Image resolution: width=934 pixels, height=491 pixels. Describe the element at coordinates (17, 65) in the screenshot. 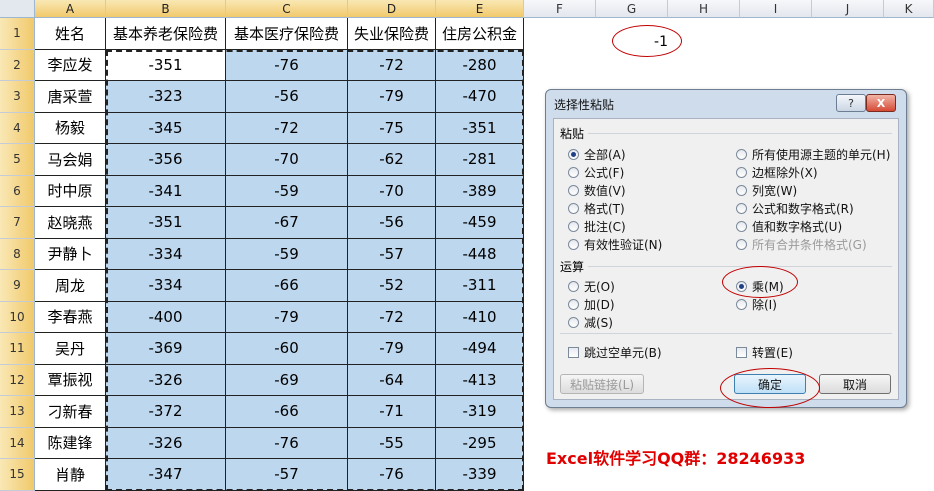

I see `row-header-2: 2` at that location.